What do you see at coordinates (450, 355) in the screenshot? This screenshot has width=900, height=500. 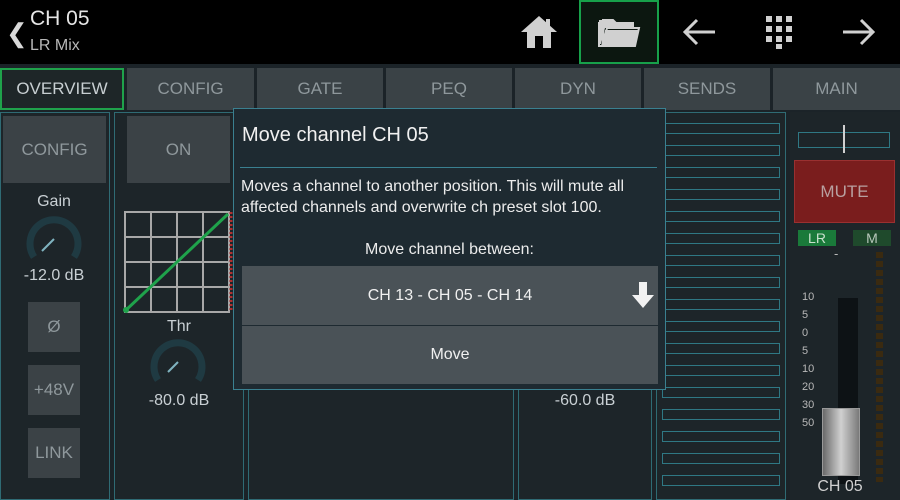 I see `move-button: Move` at bounding box center [450, 355].